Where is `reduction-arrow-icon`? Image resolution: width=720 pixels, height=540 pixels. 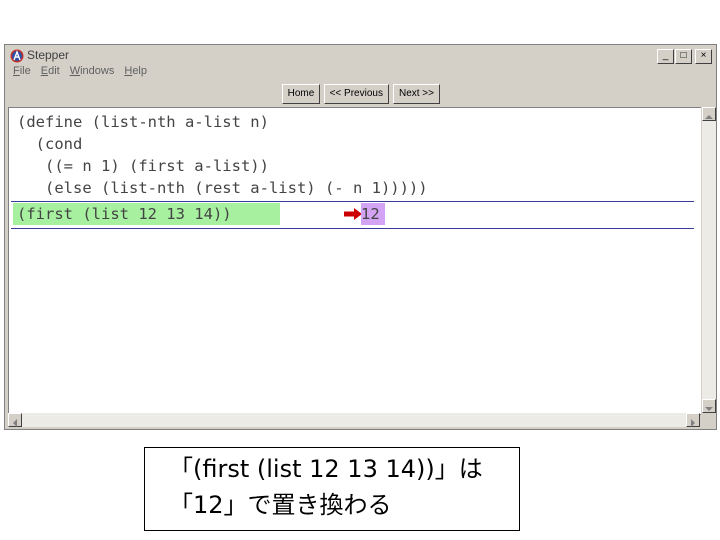
reduction-arrow-icon is located at coordinates (353, 214).